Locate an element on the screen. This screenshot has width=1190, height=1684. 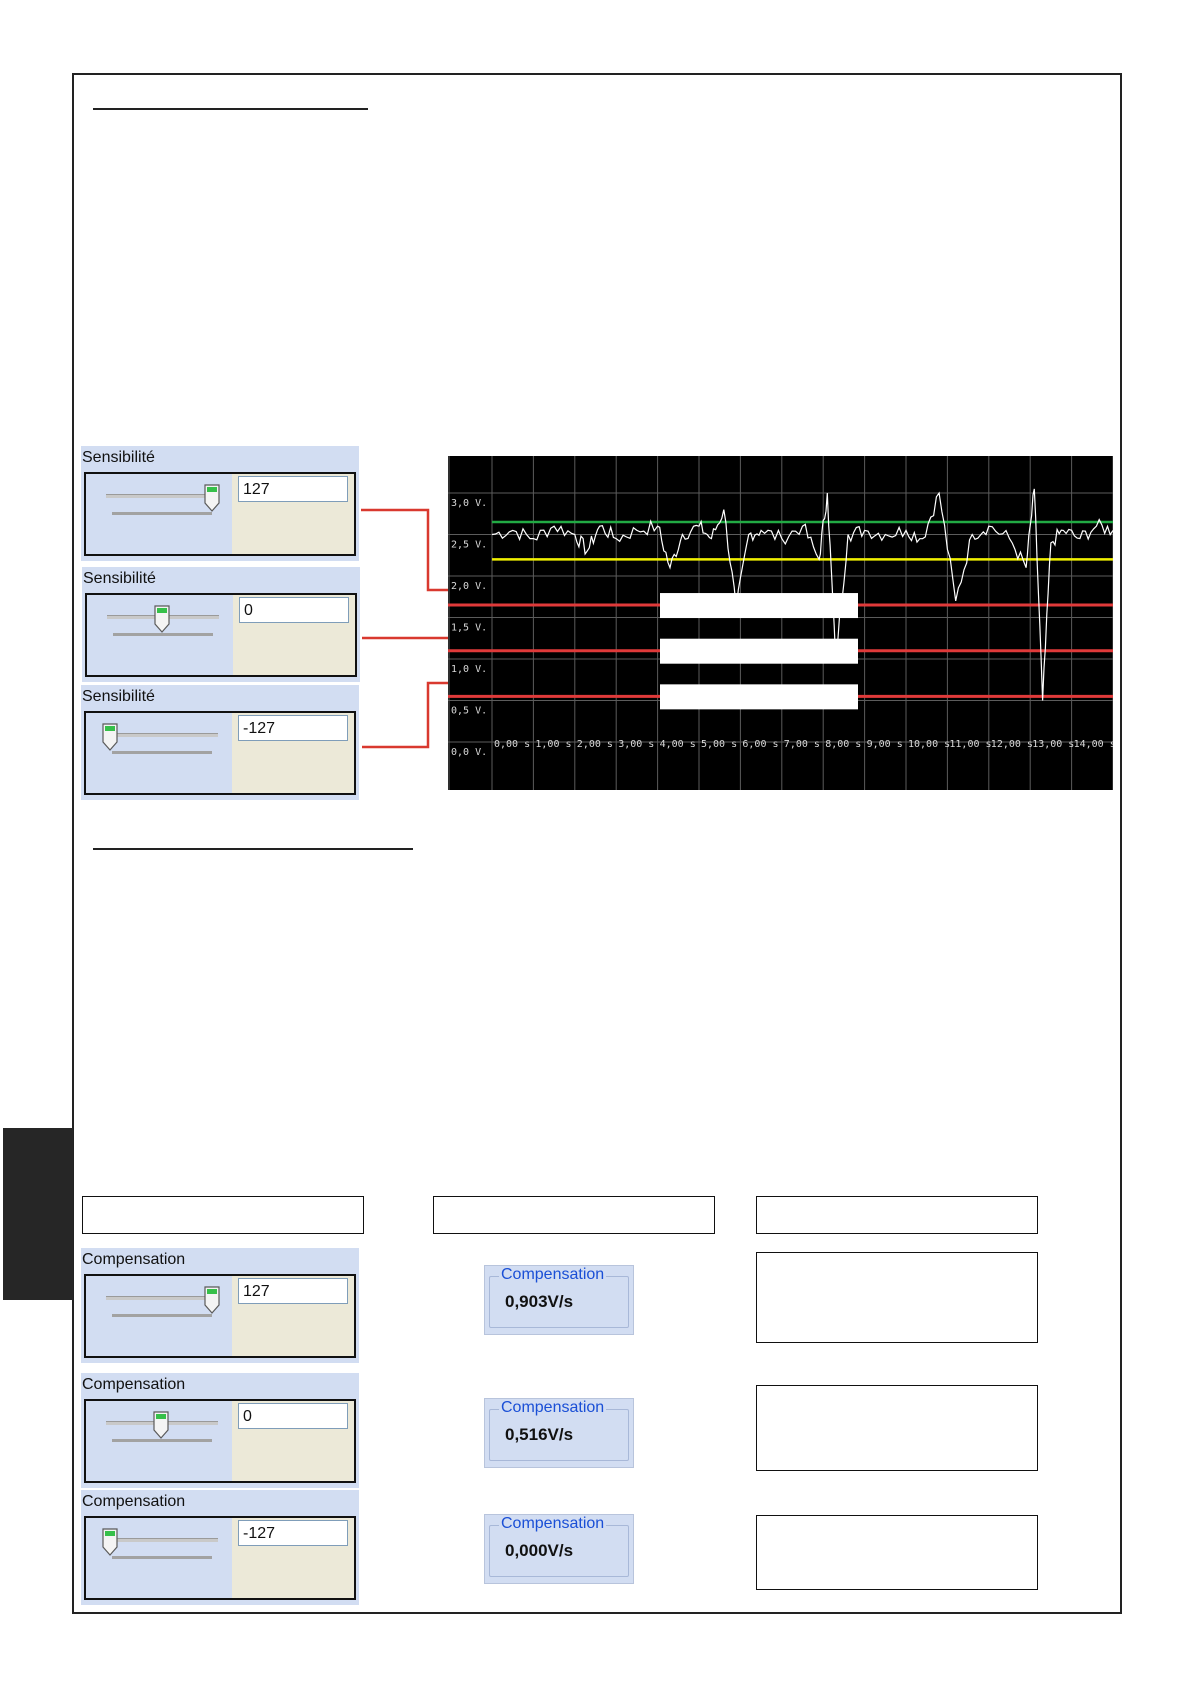
compensation-control-box: 127 is located at coordinates (220, 1316).